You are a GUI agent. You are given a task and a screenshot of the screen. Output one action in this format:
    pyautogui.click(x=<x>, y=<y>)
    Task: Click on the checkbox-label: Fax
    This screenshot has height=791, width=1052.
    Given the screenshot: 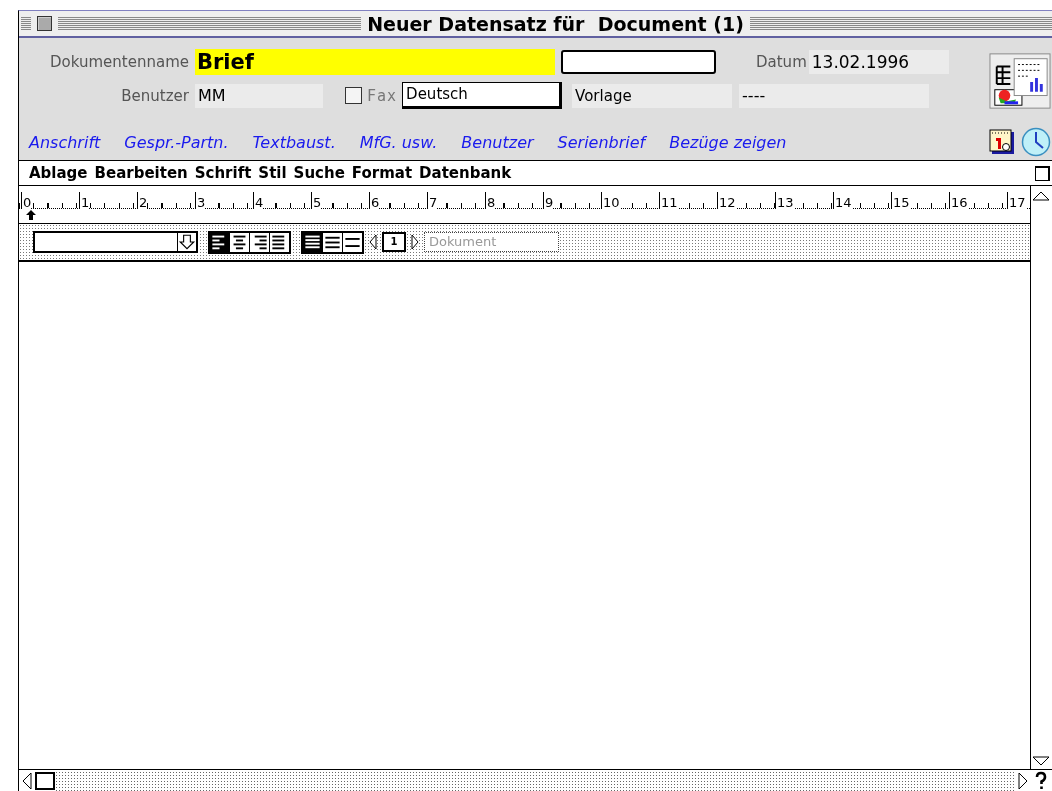 What is the action you would take?
    pyautogui.click(x=382, y=95)
    